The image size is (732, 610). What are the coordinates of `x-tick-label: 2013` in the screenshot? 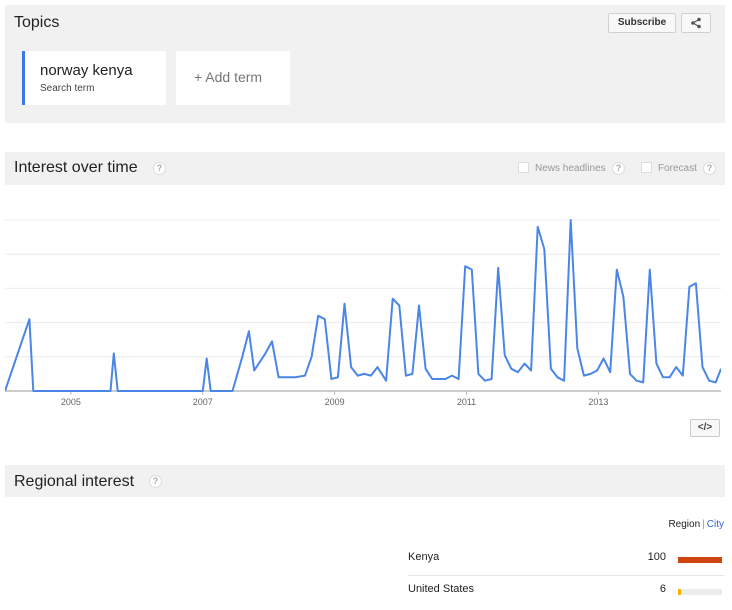 It's located at (598, 402).